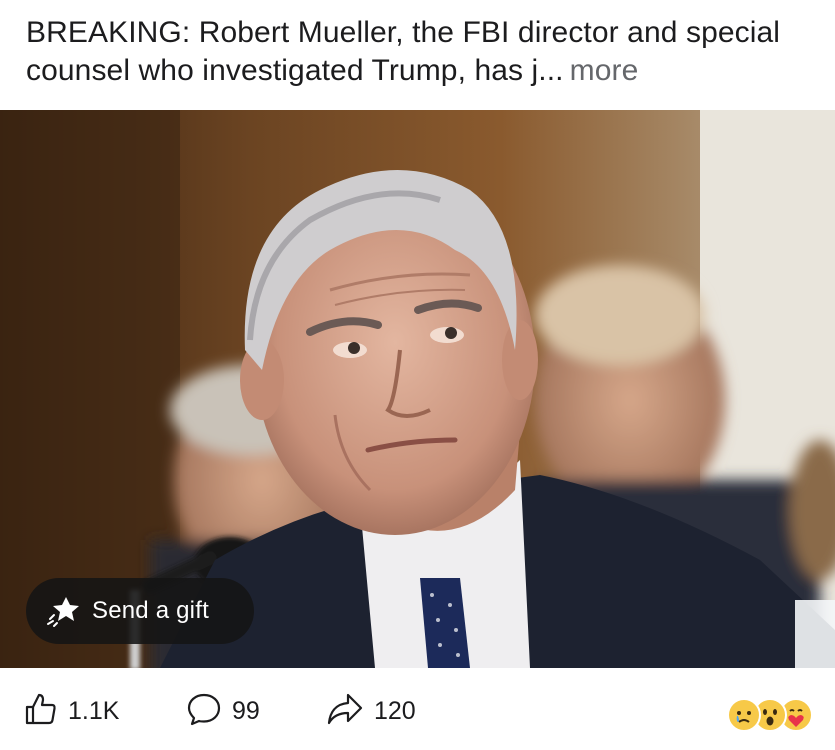 The image size is (835, 750). I want to click on share-count: 120, so click(395, 711).